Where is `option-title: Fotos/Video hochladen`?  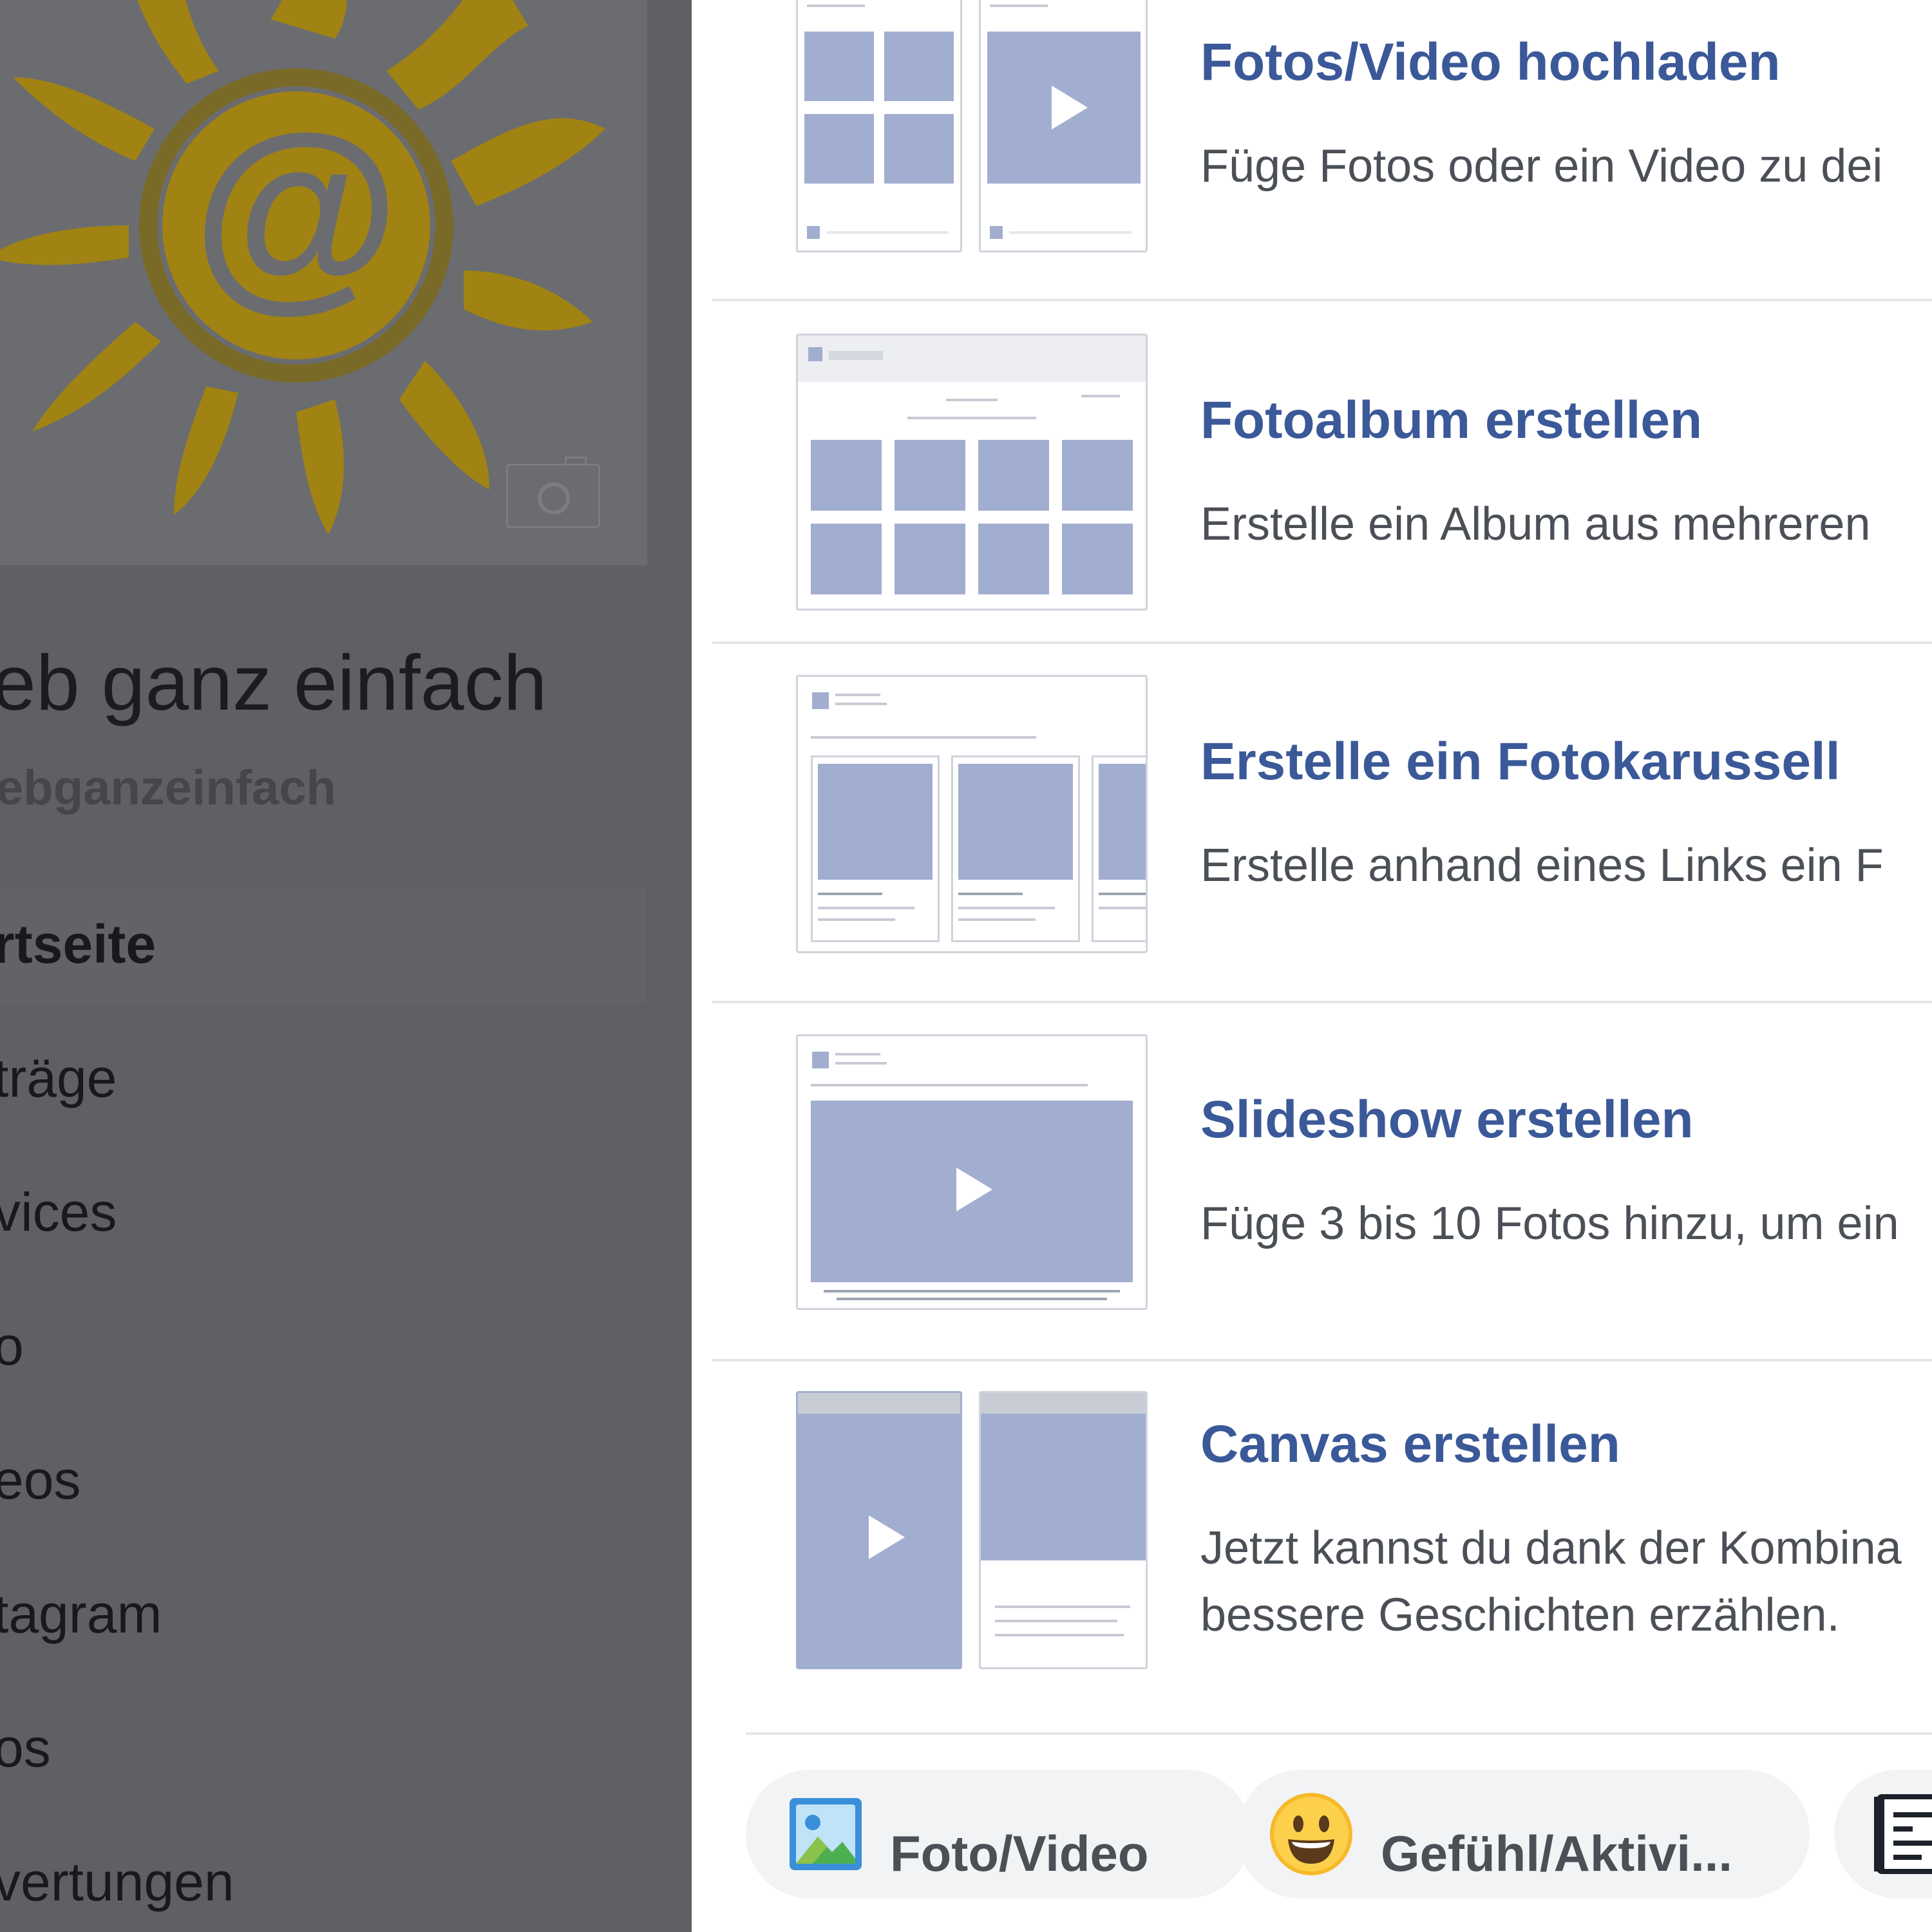
option-title: Fotos/Video hochladen is located at coordinates (1490, 62).